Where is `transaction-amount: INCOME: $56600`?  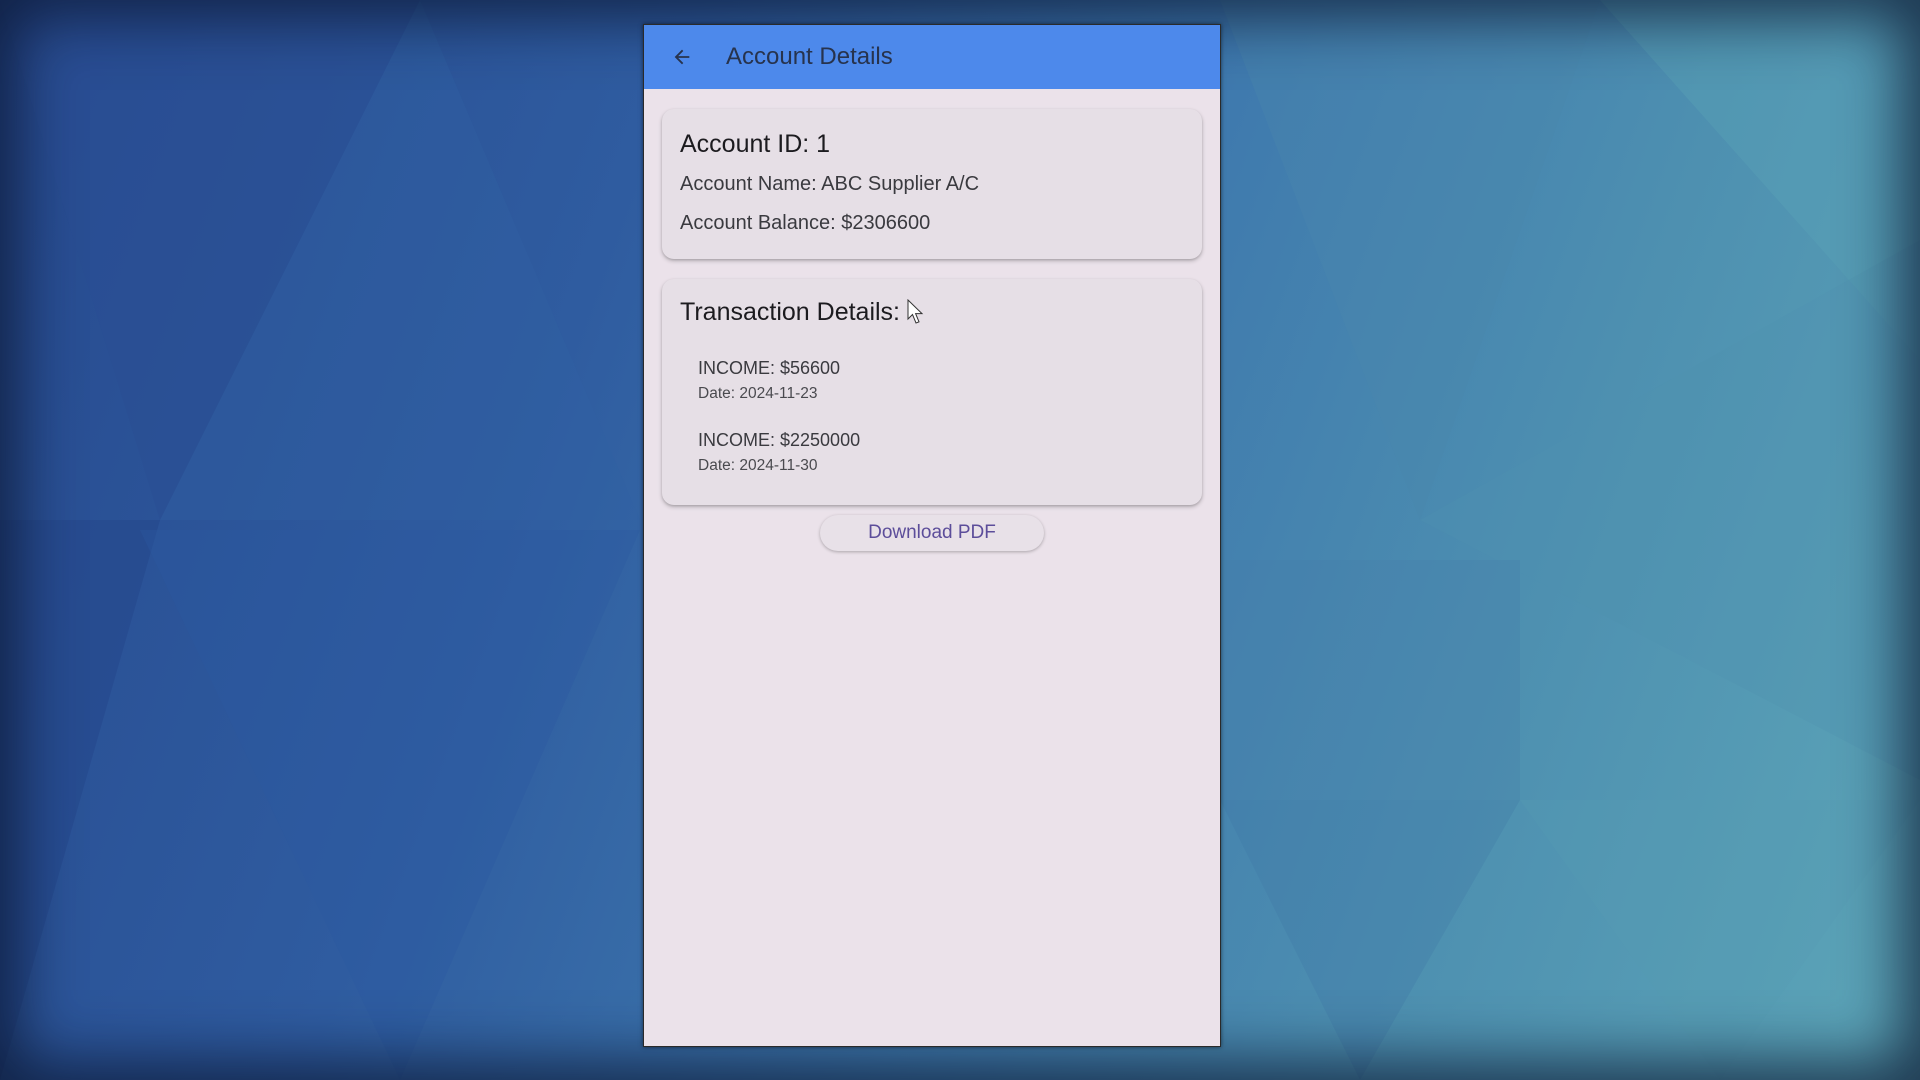 transaction-amount: INCOME: $56600 is located at coordinates (769, 368).